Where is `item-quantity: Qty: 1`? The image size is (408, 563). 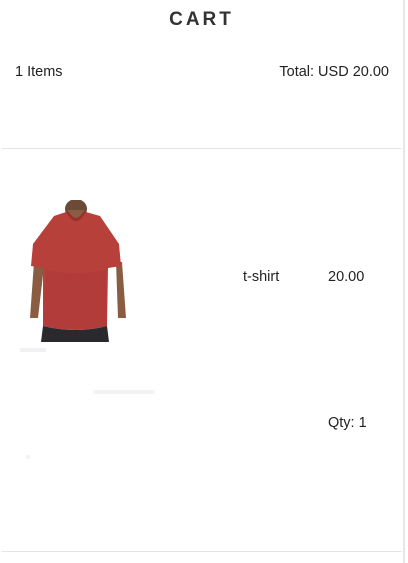 item-quantity: Qty: 1 is located at coordinates (347, 423).